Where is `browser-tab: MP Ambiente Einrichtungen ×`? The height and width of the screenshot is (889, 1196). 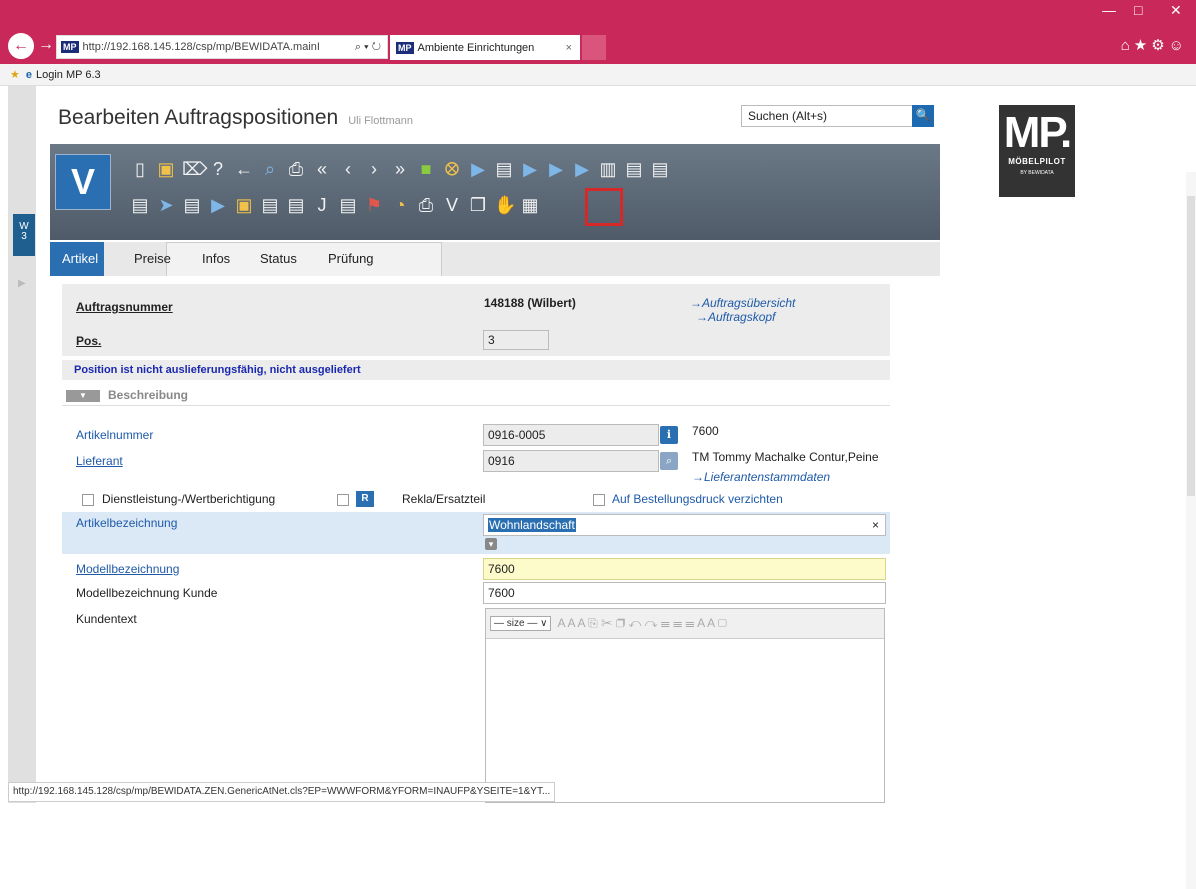
browser-tab: MP Ambiente Einrichtungen × is located at coordinates (485, 47).